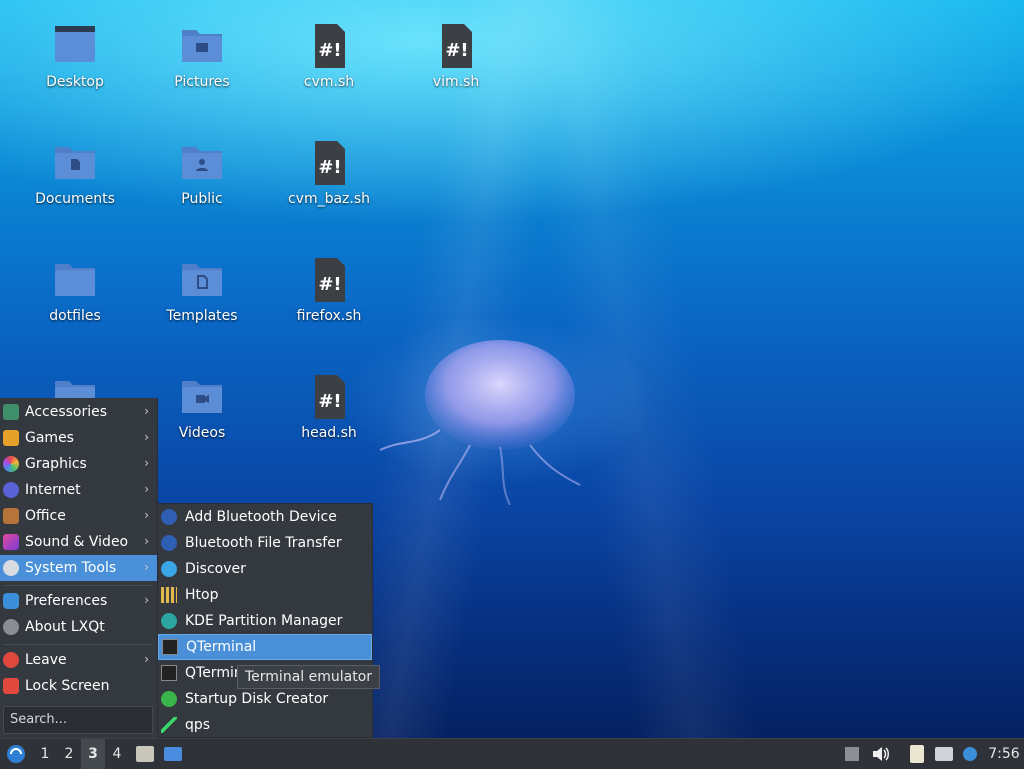  What do you see at coordinates (16, 754) in the screenshot?
I see `start-menu-button` at bounding box center [16, 754].